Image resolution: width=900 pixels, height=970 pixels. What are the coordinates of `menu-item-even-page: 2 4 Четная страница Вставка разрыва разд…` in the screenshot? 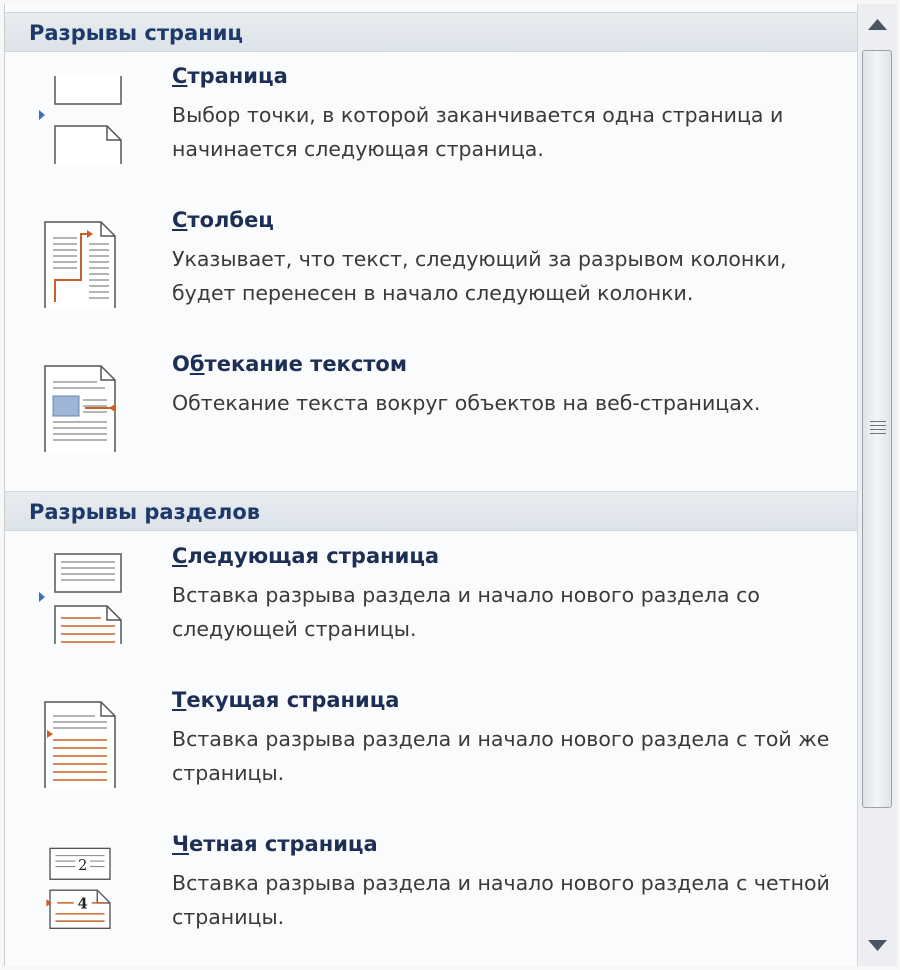 It's located at (431, 899).